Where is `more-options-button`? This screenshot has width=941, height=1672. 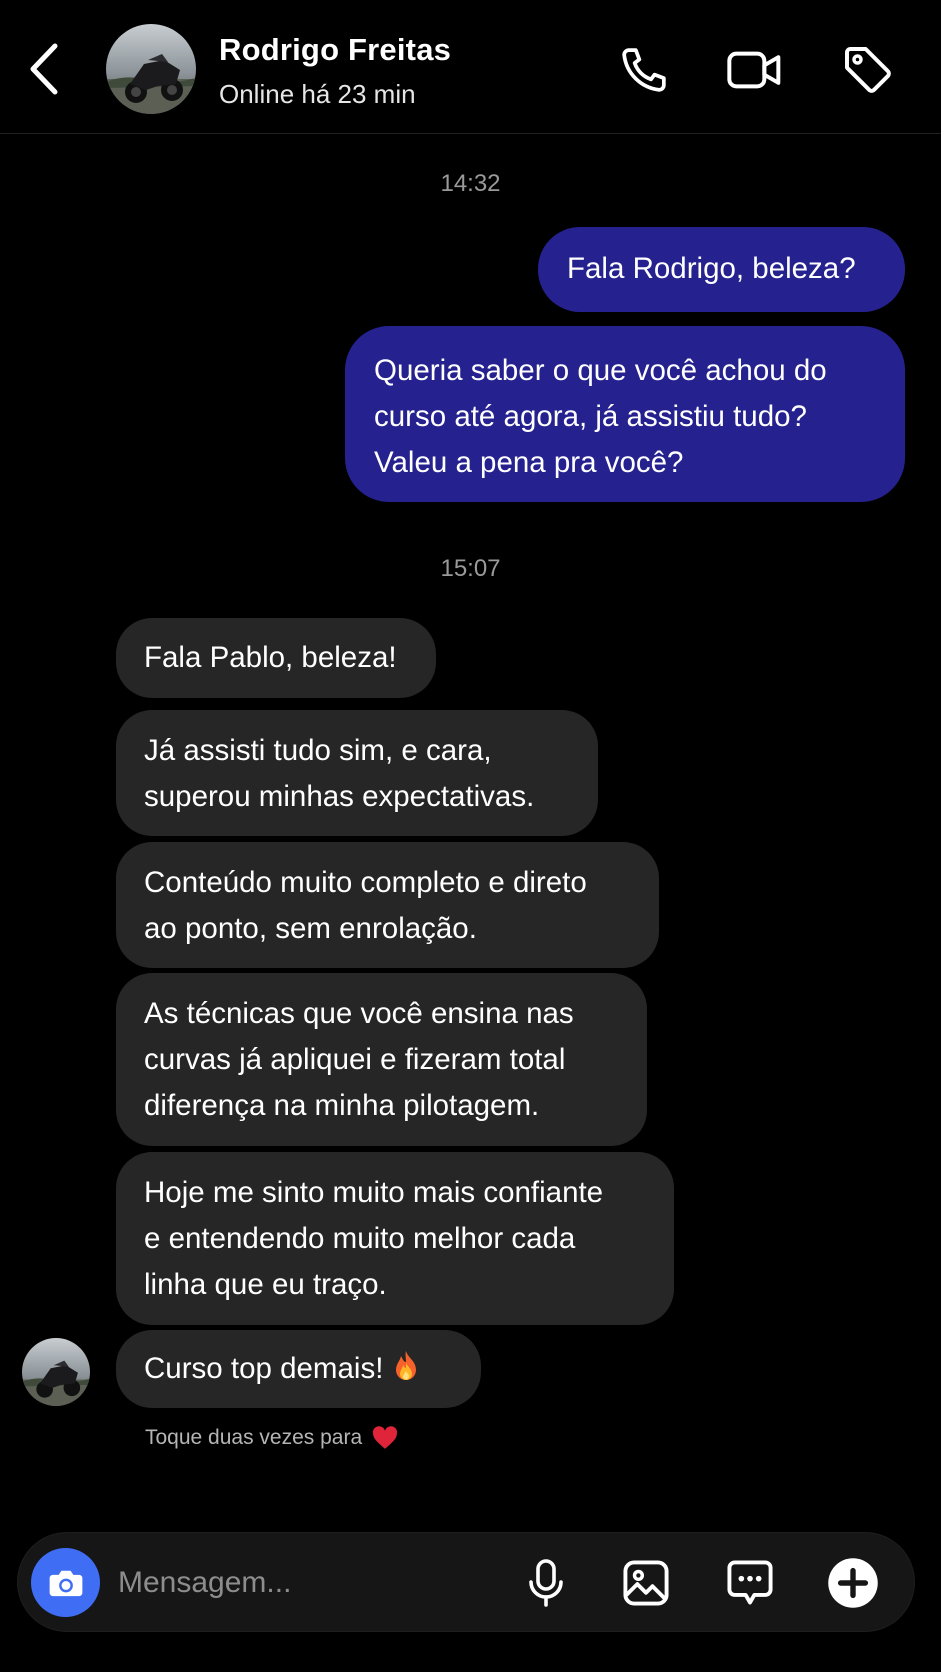 more-options-button is located at coordinates (853, 1583).